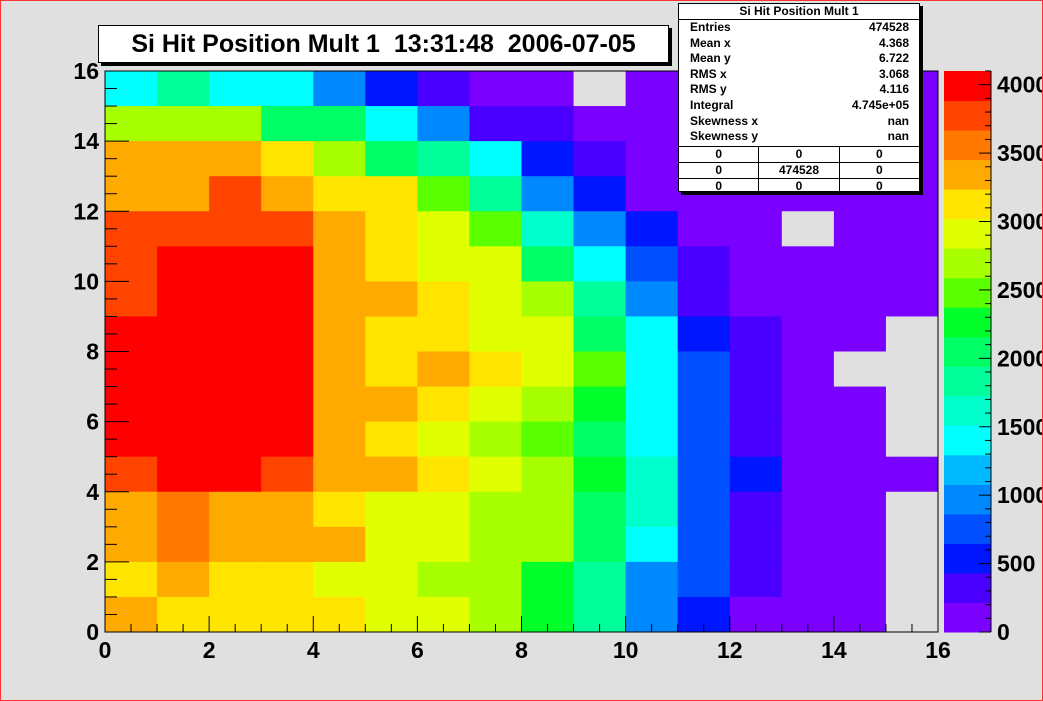  Describe the element at coordinates (898, 136) in the screenshot. I see `stats-value: nan` at that location.